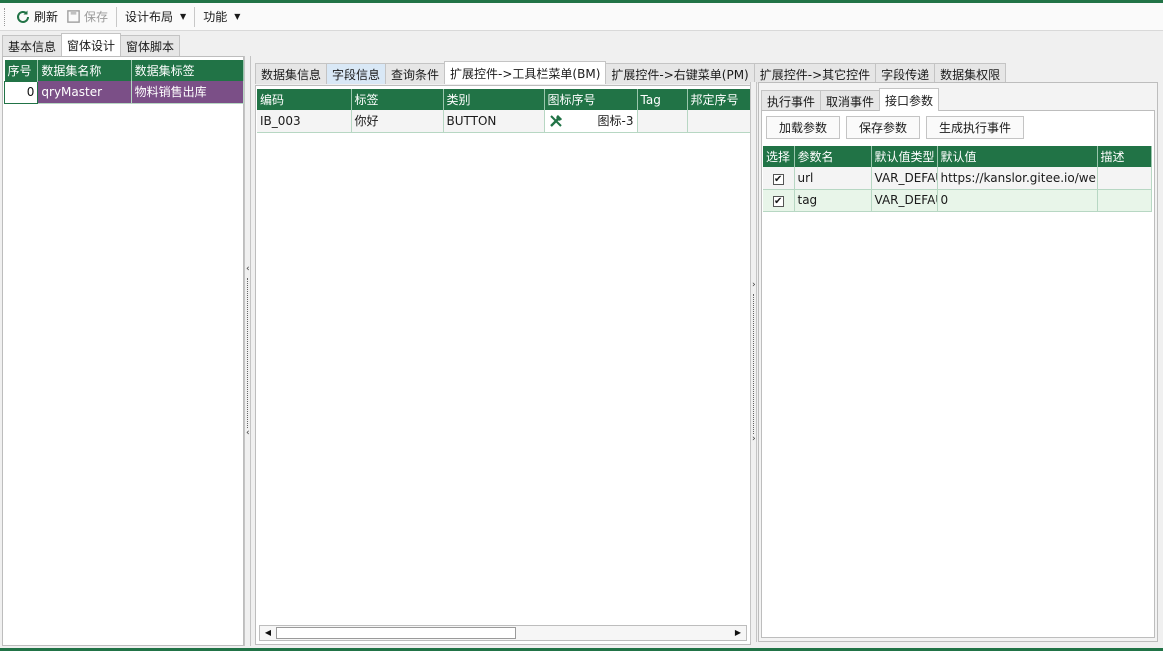 This screenshot has height=651, width=1163. I want to click on col-header-index: 序号, so click(21, 70).